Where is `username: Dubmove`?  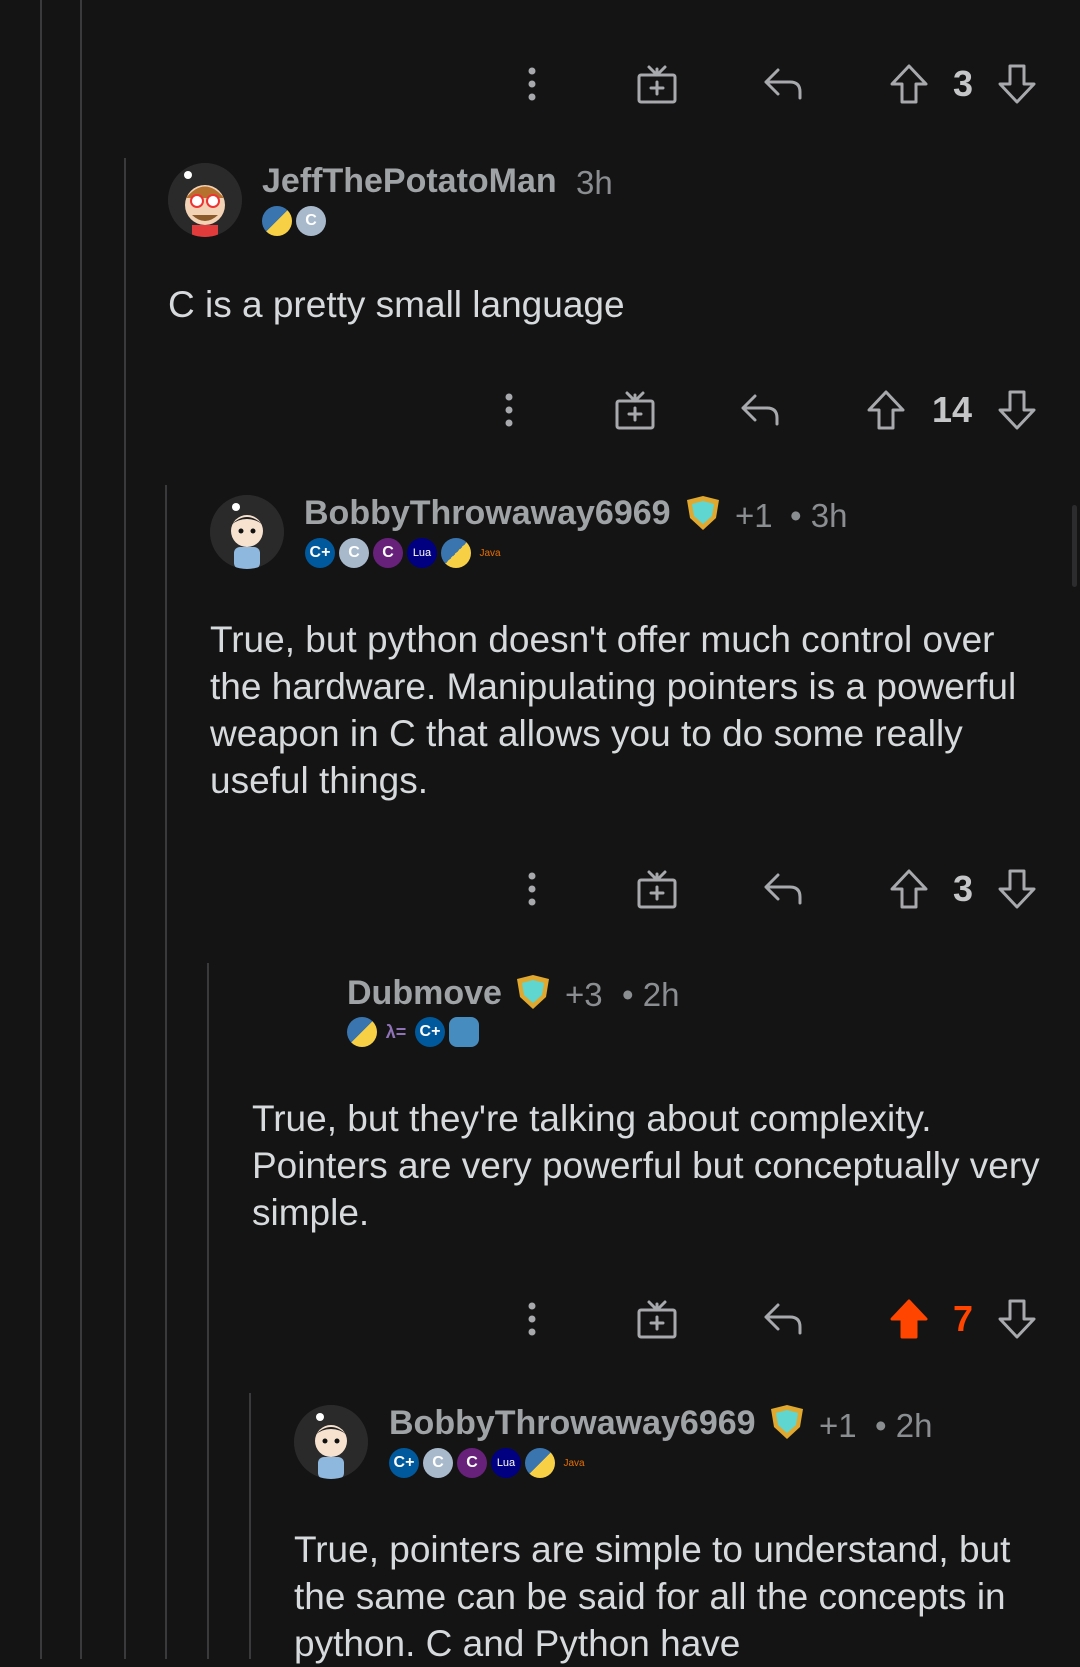 username: Dubmove is located at coordinates (424, 993).